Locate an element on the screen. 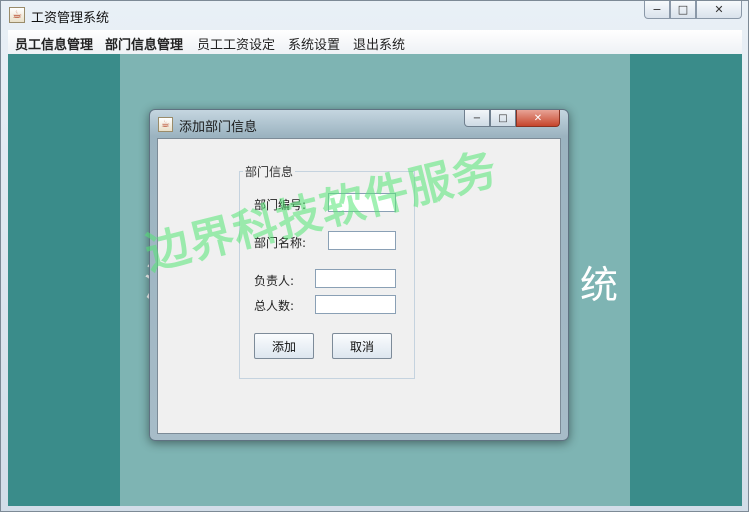  menu-exit-system: 退出系统 is located at coordinates (379, 43).